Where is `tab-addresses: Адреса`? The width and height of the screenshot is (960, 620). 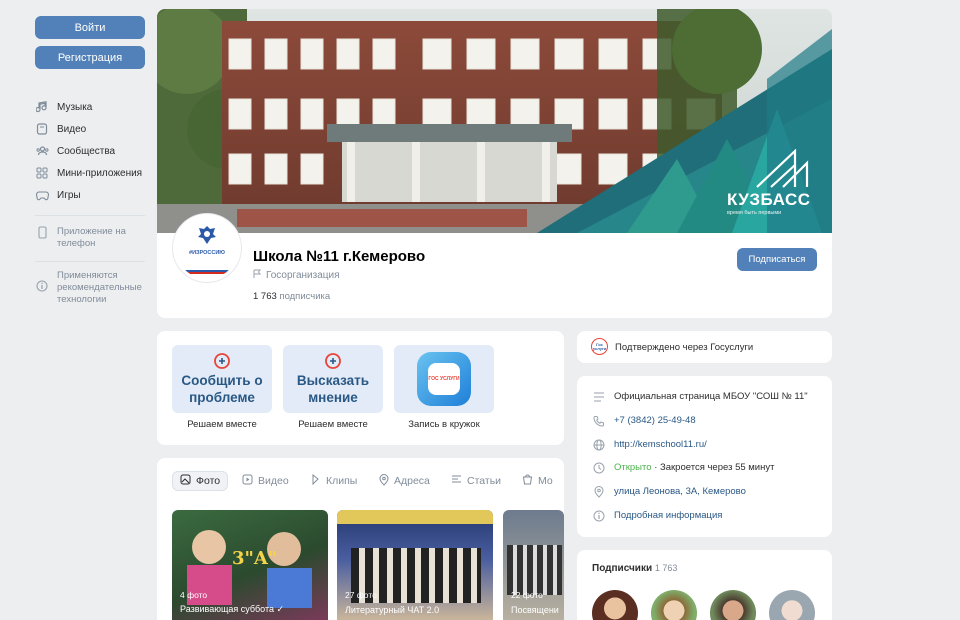
tab-addresses: Адреса is located at coordinates (404, 481).